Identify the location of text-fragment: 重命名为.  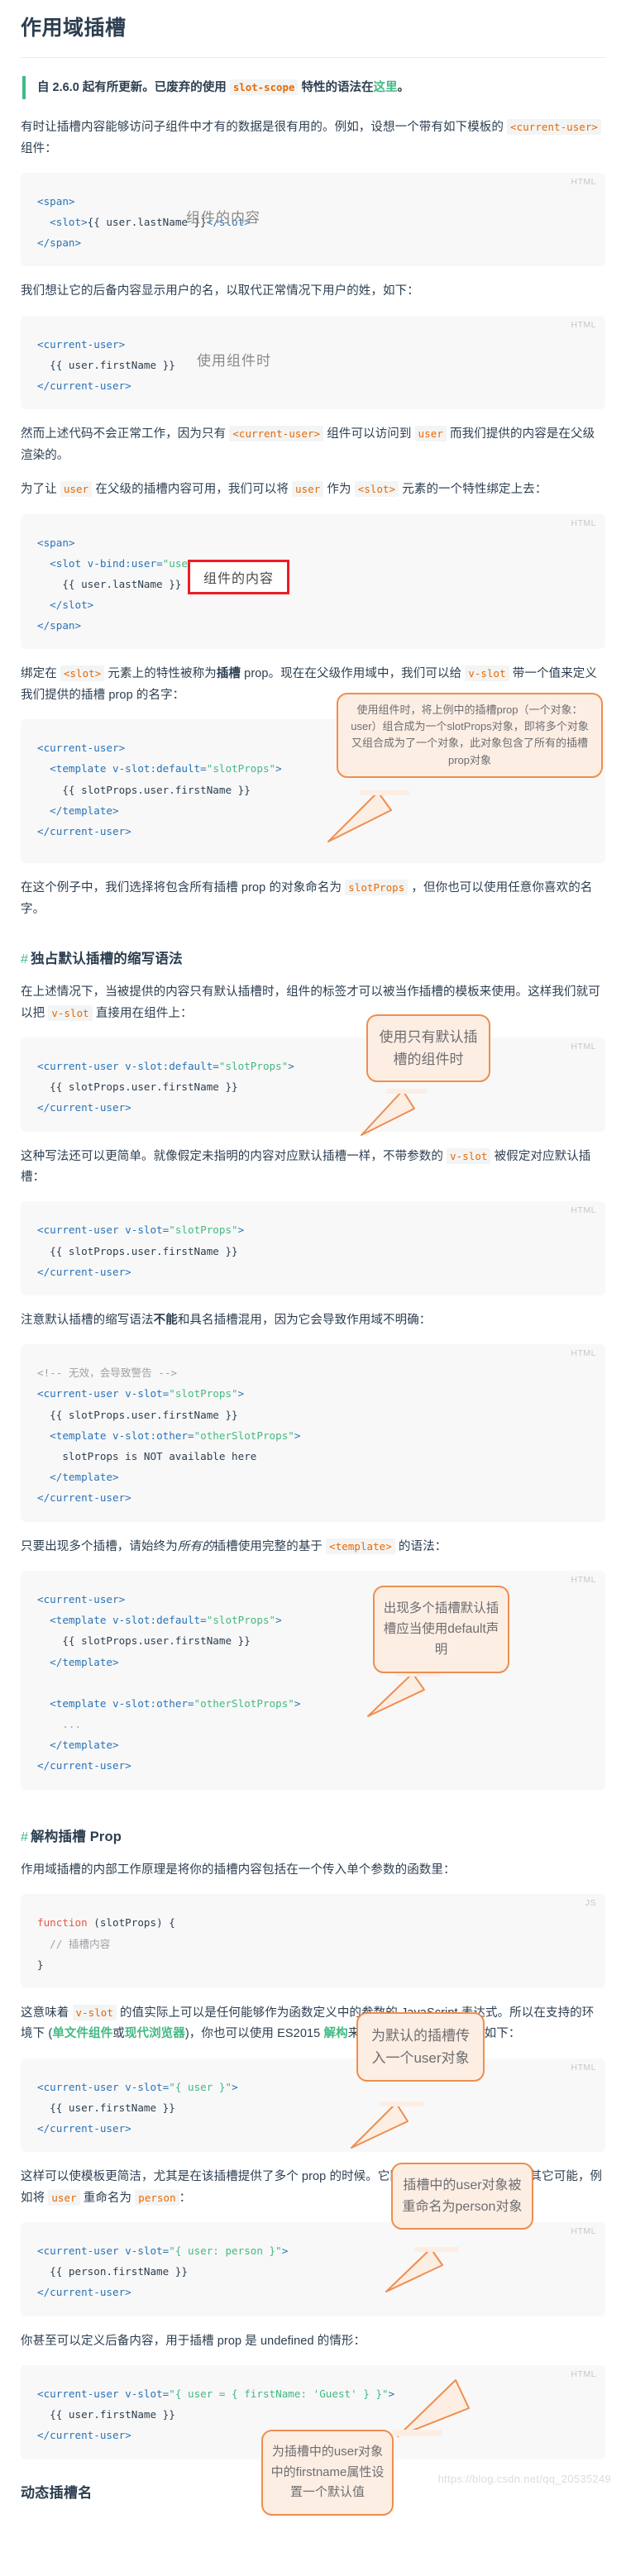
(108, 2198).